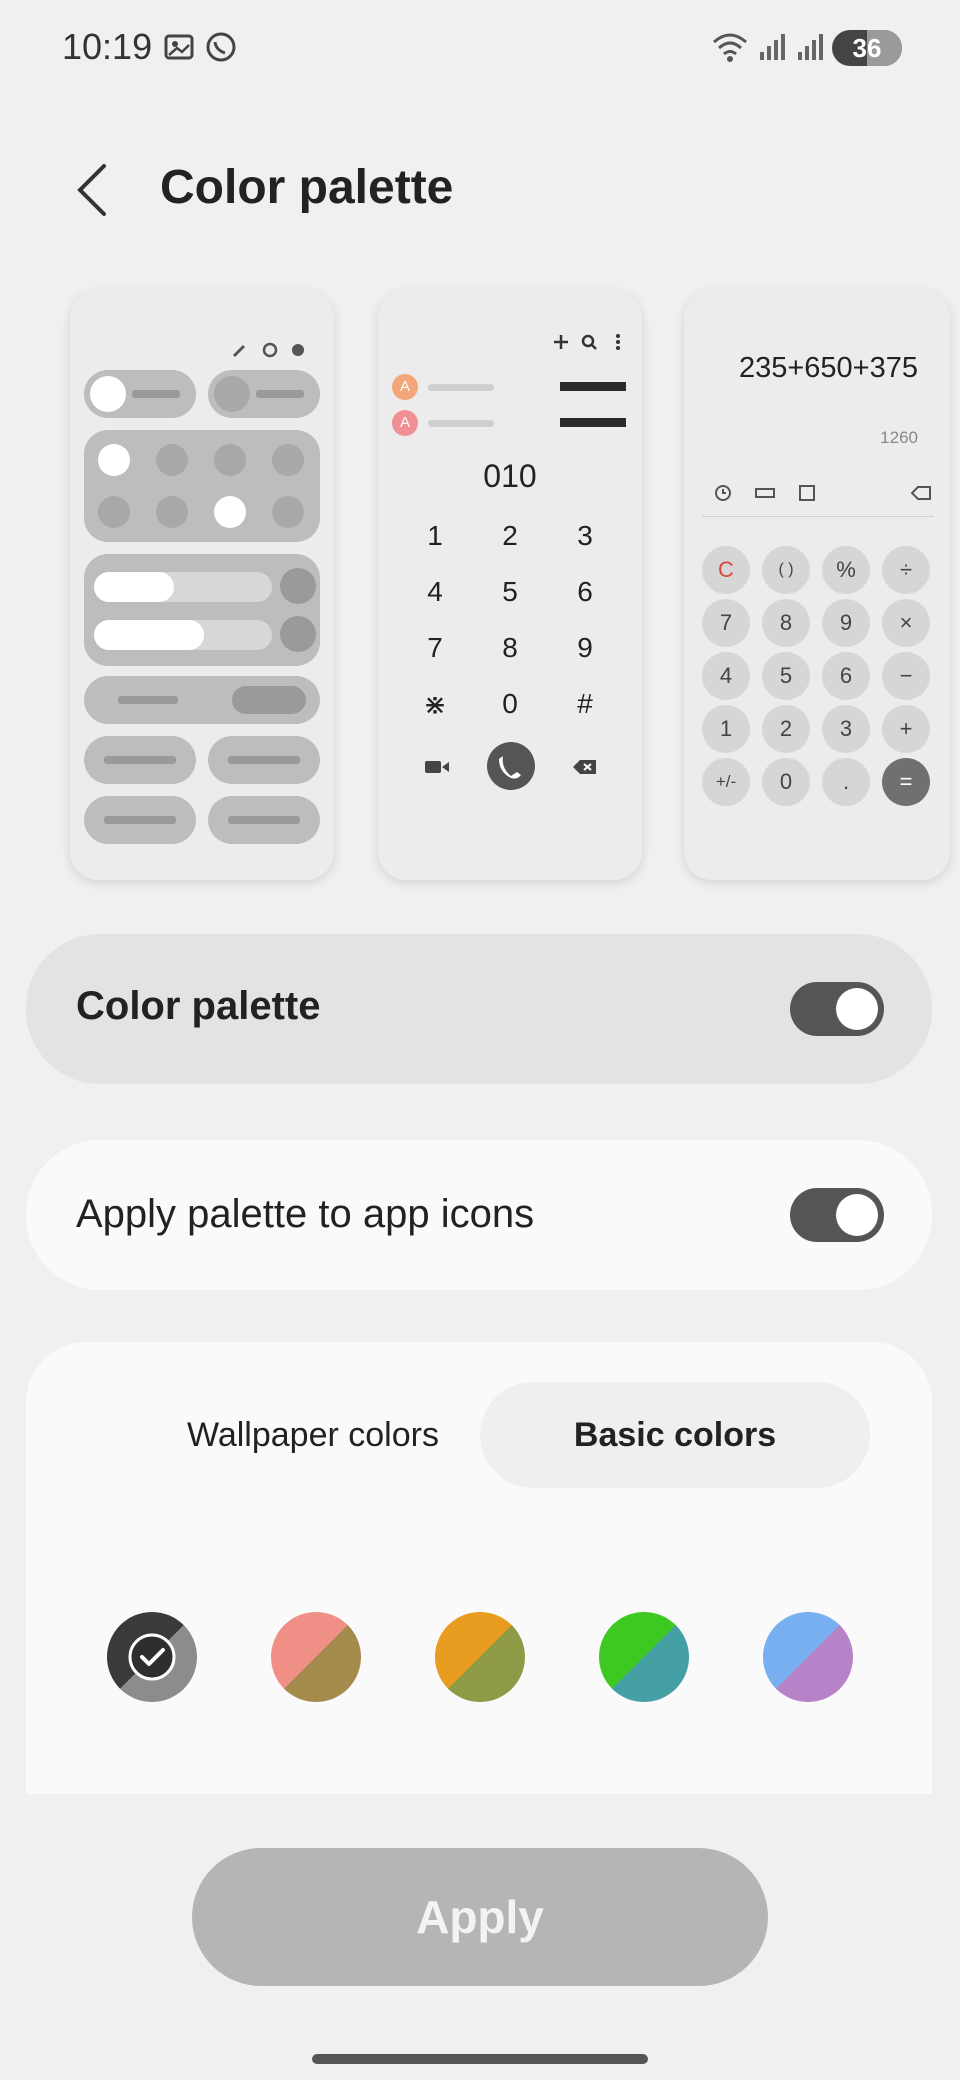 This screenshot has height=2080, width=960. What do you see at coordinates (584, 767) in the screenshot?
I see `backspace-icon` at bounding box center [584, 767].